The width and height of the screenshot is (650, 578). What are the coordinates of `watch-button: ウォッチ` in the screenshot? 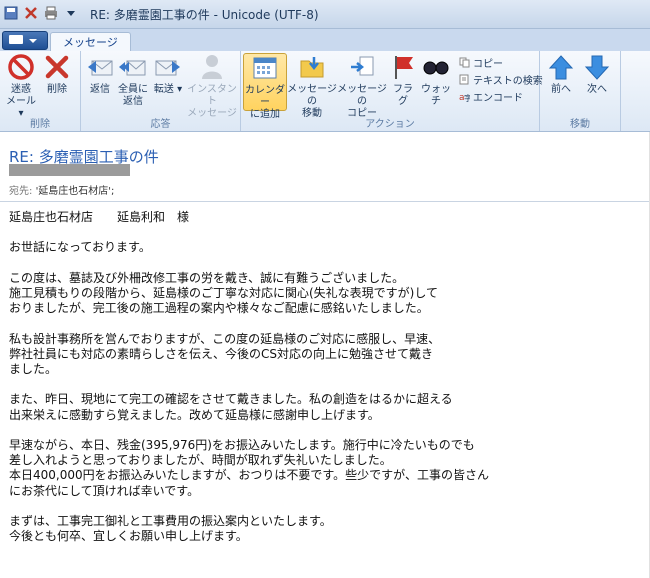 It's located at (436, 80).